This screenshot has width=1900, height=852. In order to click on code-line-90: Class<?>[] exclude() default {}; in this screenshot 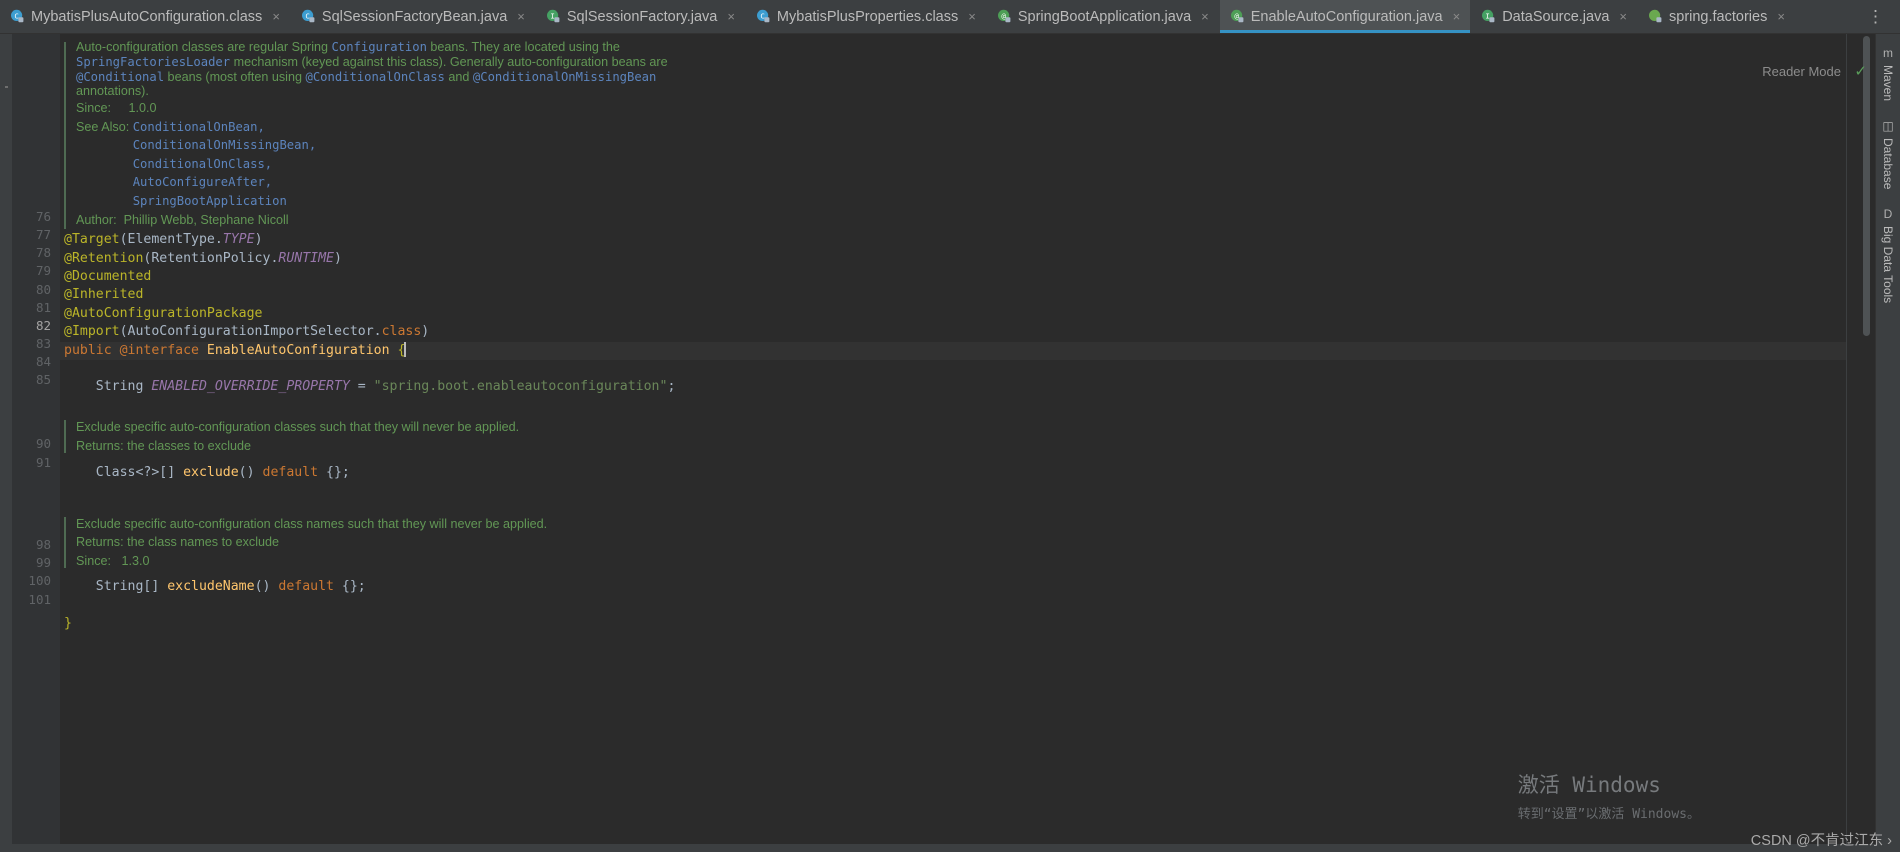, I will do `click(953, 473)`.